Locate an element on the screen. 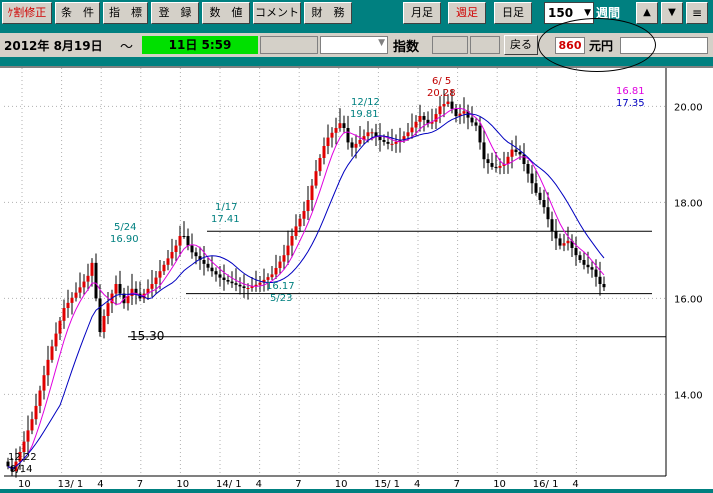 The height and width of the screenshot is (493, 713). chevron-down-icon: ▼ is located at coordinates (381, 43).